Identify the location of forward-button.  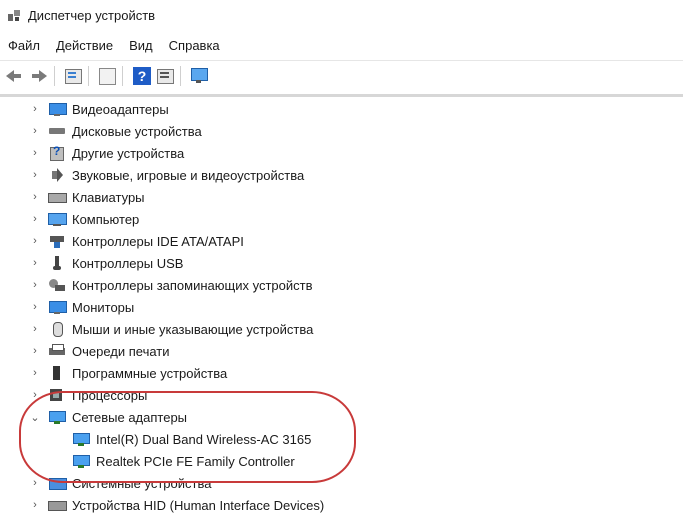
(39, 76).